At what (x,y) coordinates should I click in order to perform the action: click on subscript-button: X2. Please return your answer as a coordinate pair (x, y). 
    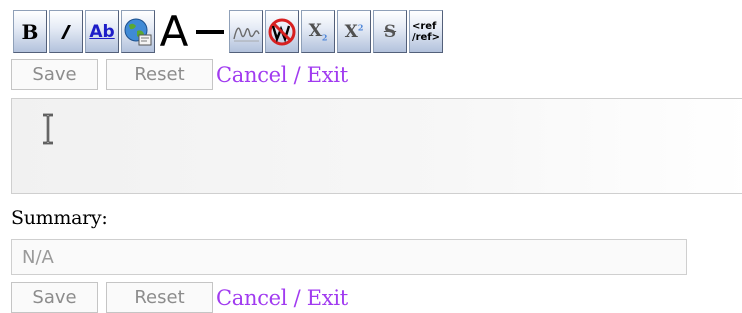
    Looking at the image, I should click on (318, 31).